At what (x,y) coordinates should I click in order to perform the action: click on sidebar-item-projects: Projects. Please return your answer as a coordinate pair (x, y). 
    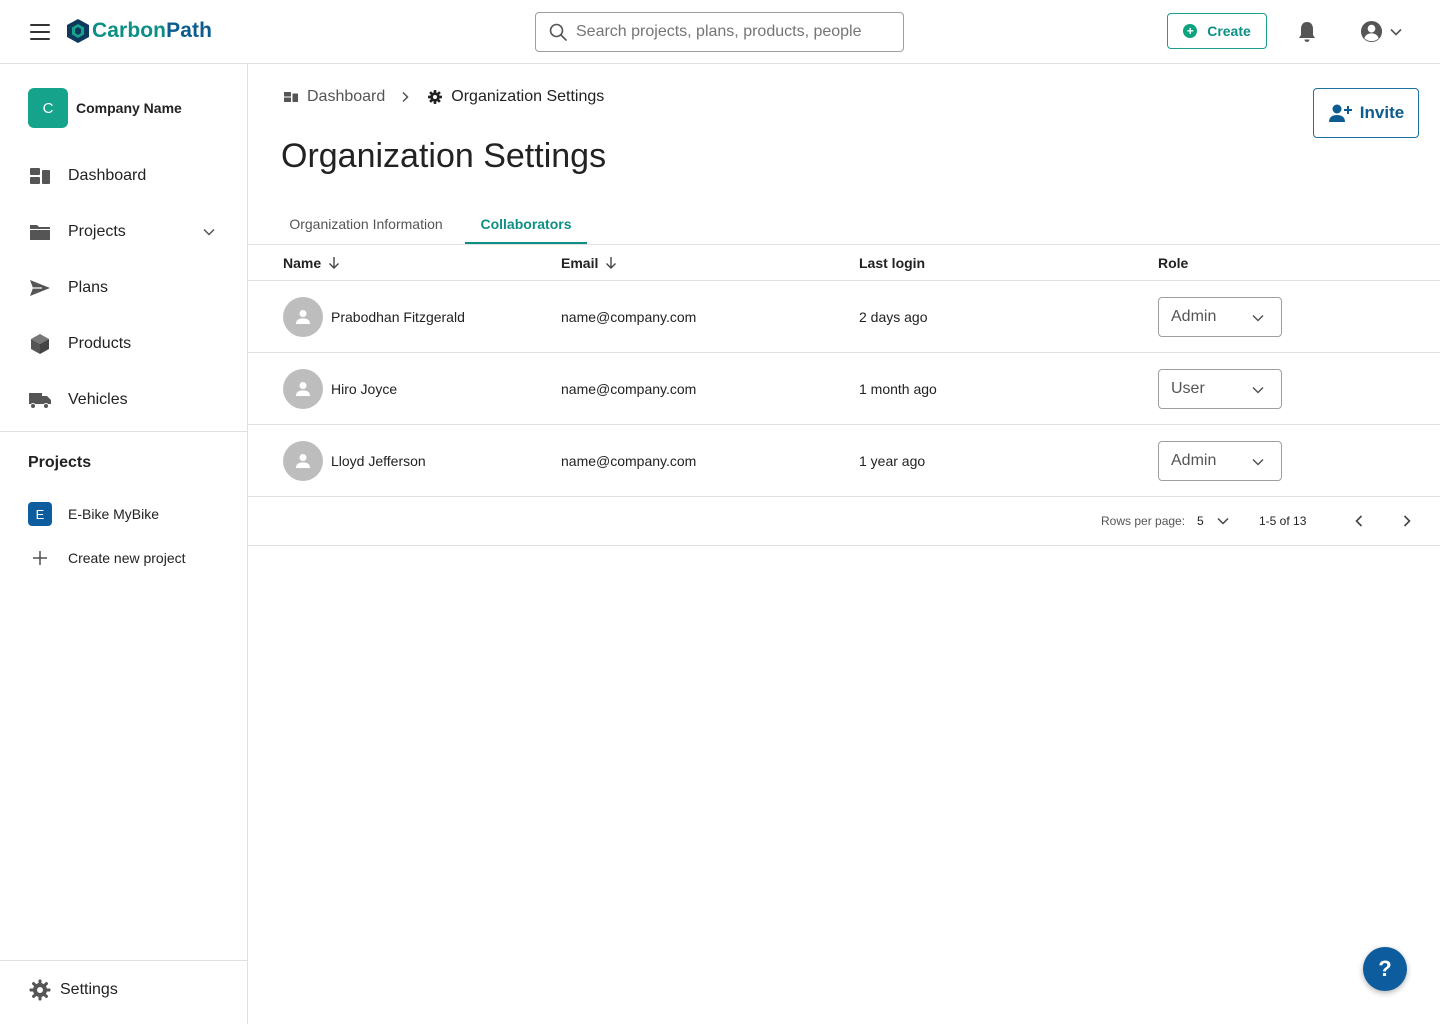
    Looking at the image, I should click on (123, 232).